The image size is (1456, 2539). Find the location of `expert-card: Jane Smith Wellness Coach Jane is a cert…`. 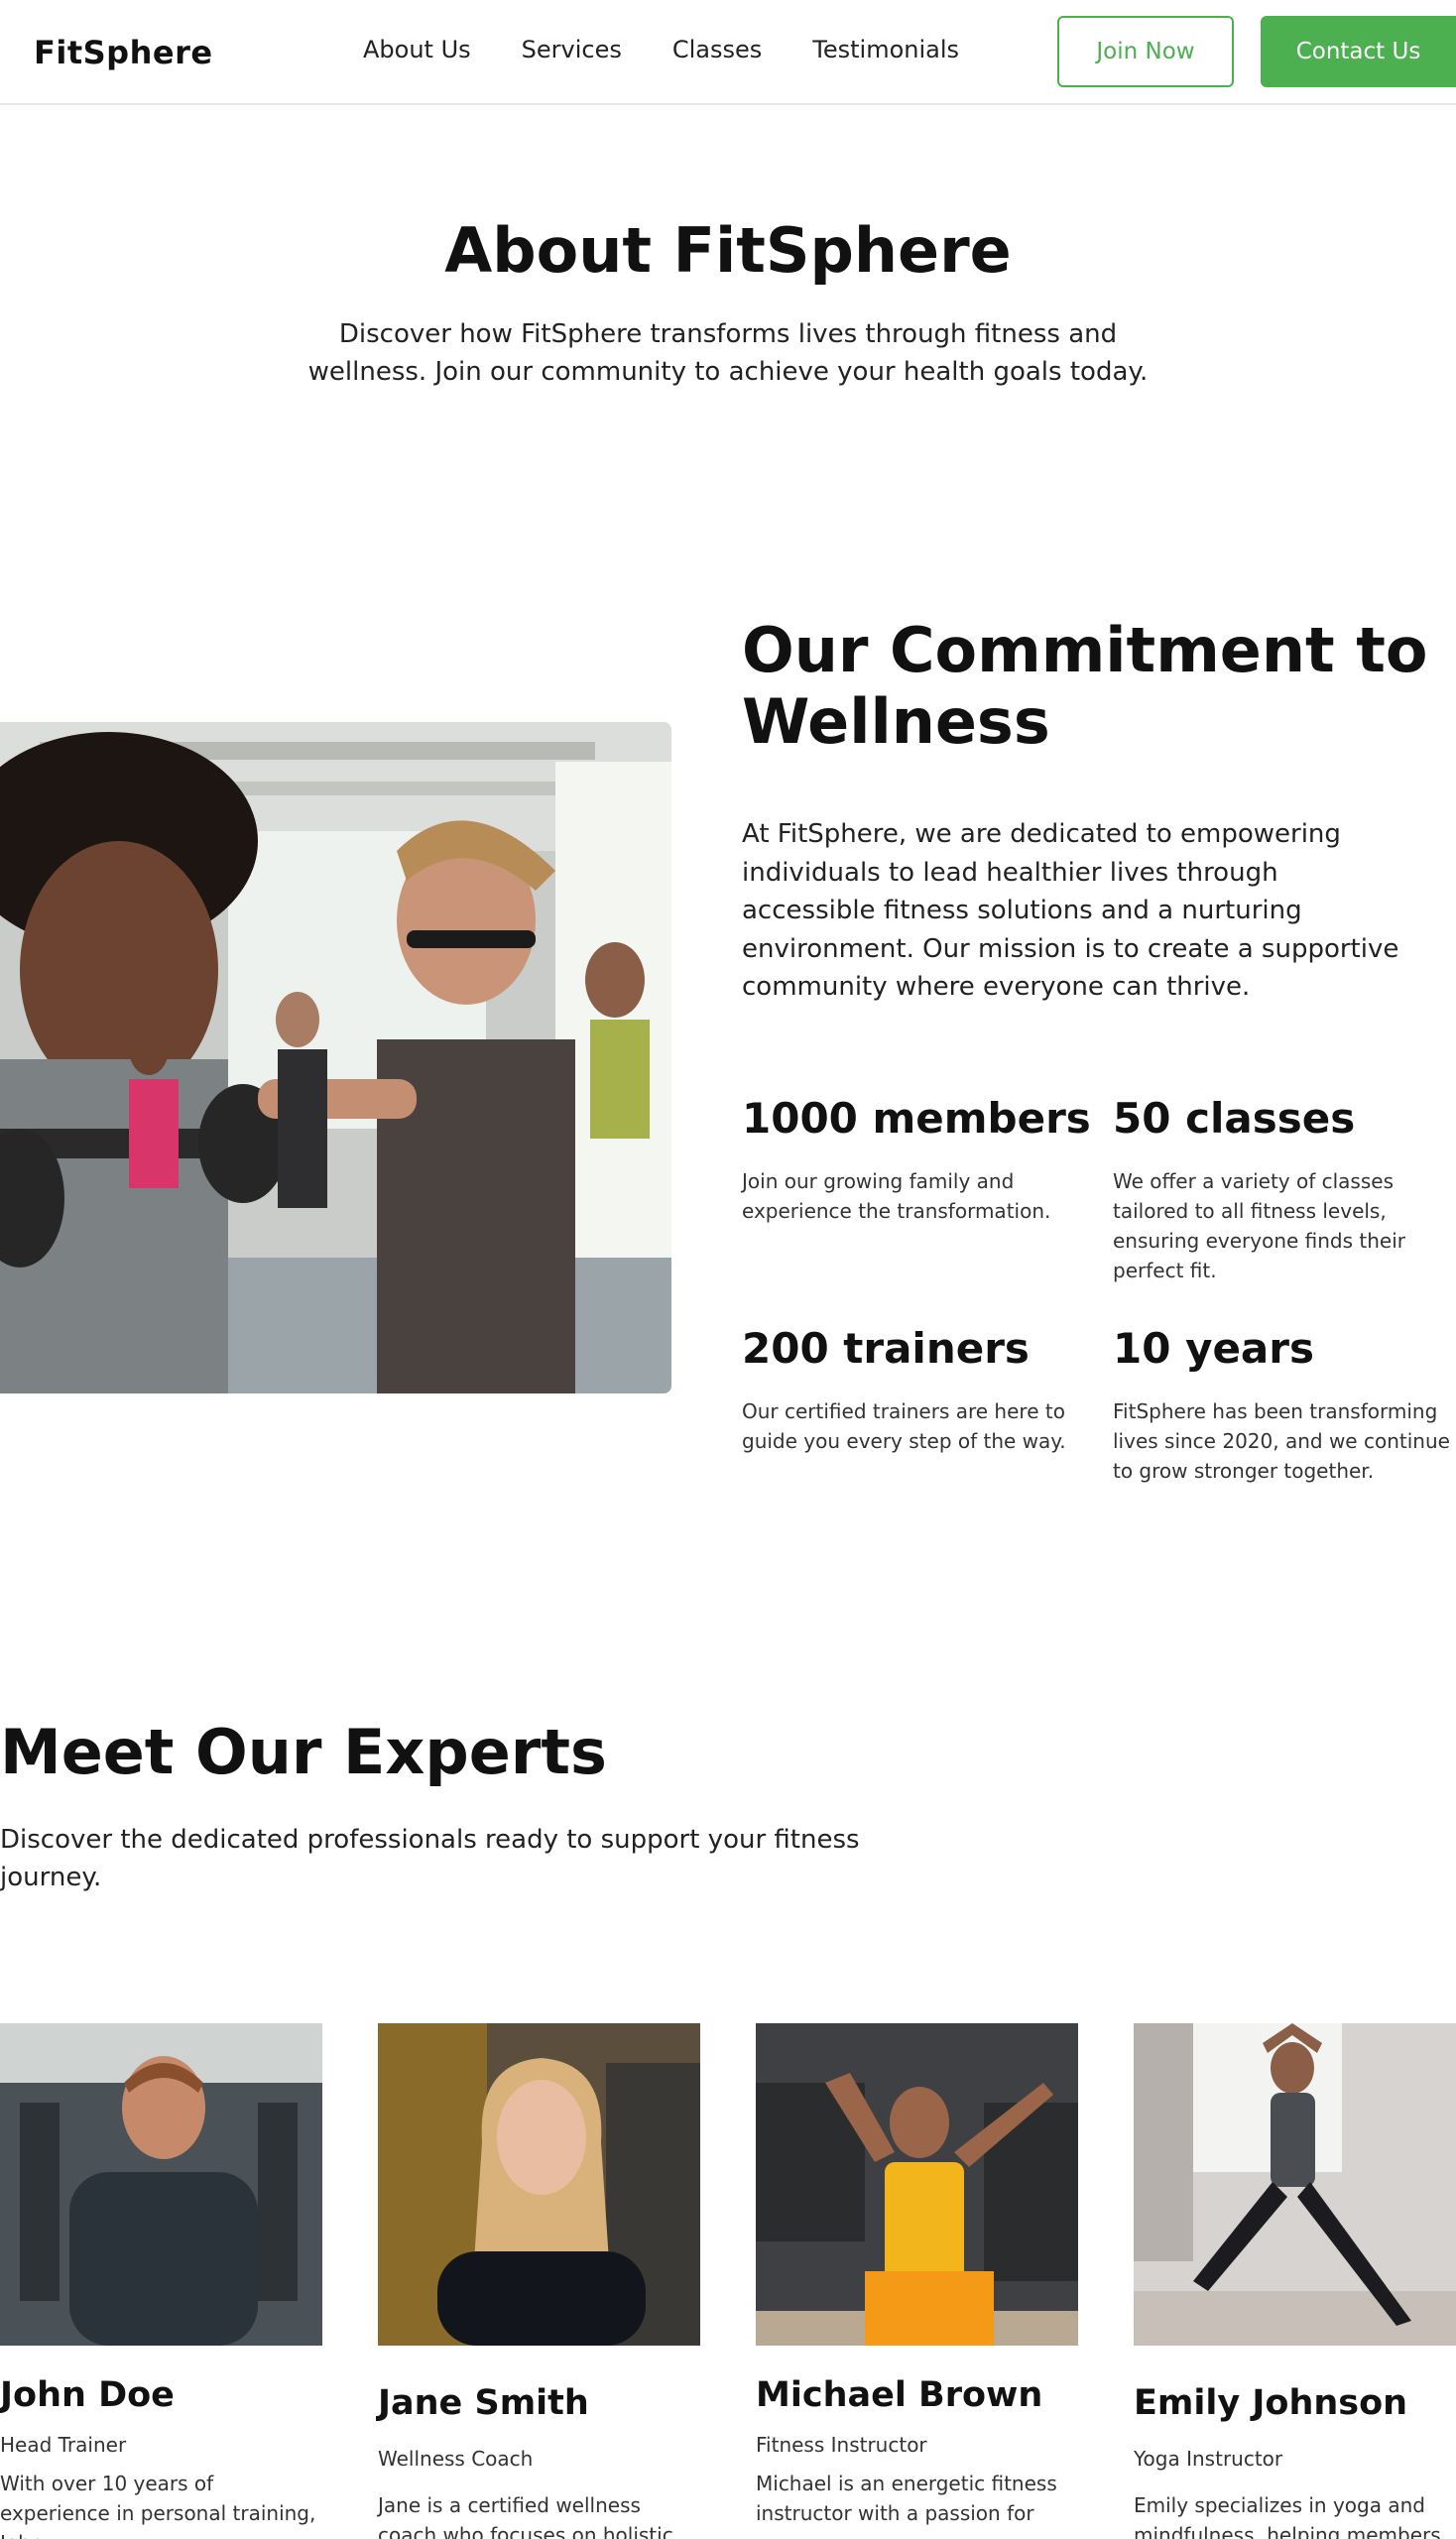

expert-card: Jane Smith Wellness Coach Jane is a cert… is located at coordinates (539, 2281).